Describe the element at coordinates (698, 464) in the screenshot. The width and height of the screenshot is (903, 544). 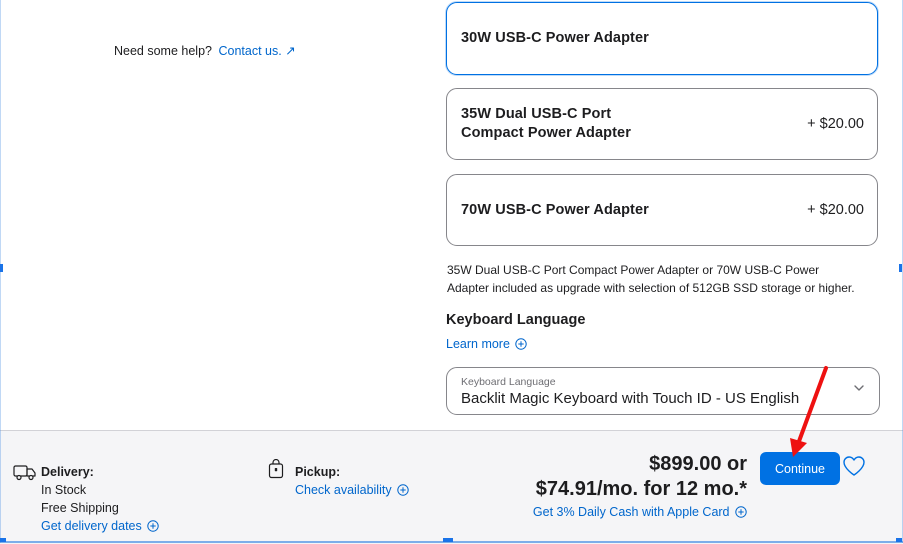
I see `total-price: $899.00 or` at that location.